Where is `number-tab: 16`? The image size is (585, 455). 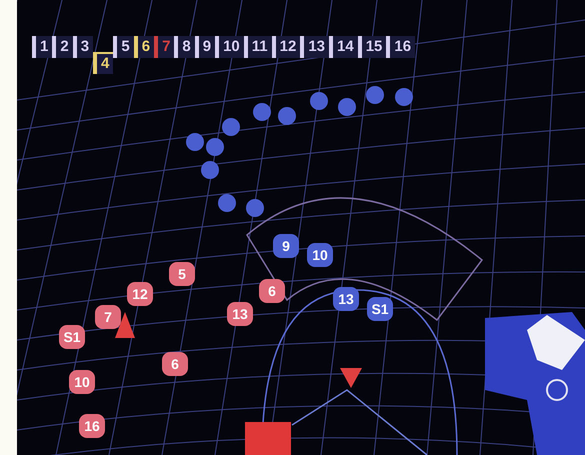 number-tab: 16 is located at coordinates (401, 47).